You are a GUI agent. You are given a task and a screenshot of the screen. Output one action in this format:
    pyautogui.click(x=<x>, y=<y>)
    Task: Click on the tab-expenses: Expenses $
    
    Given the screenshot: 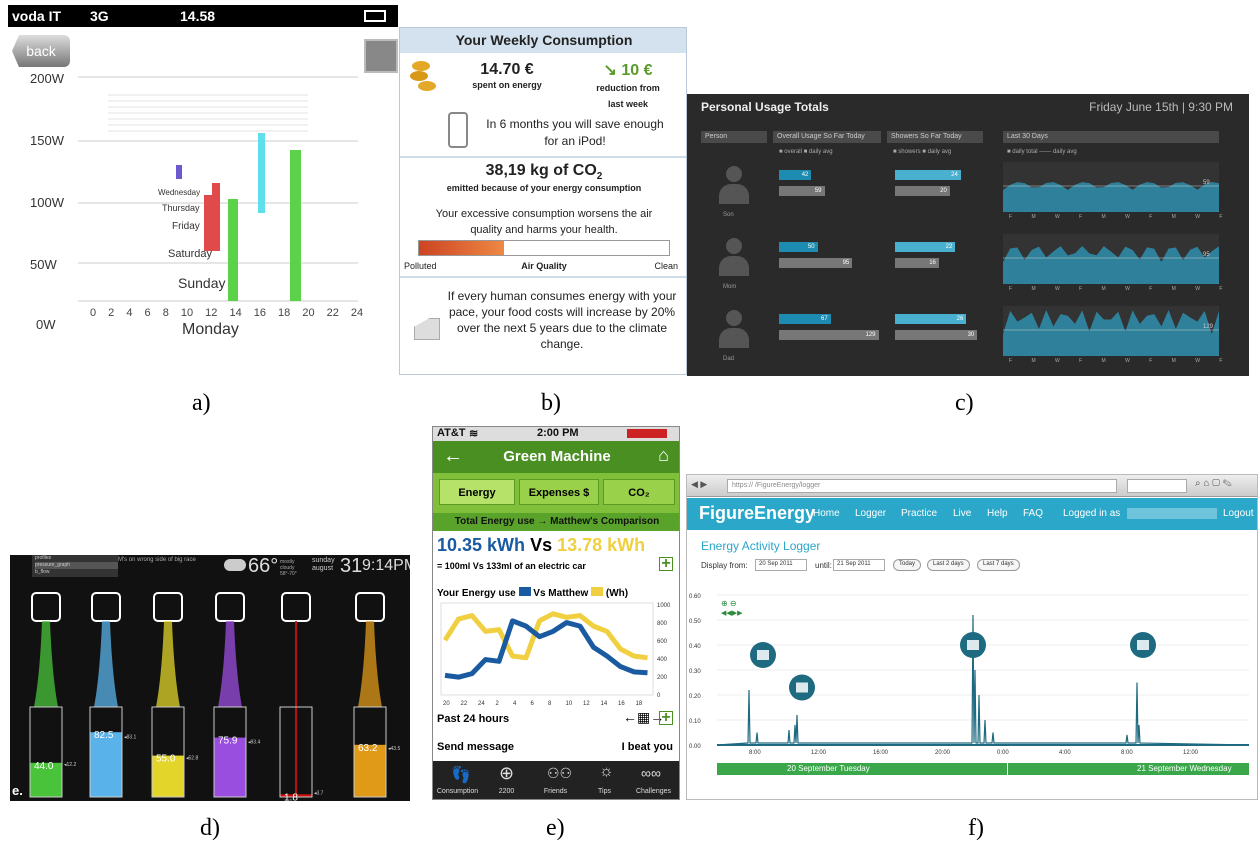 What is the action you would take?
    pyautogui.click(x=559, y=492)
    